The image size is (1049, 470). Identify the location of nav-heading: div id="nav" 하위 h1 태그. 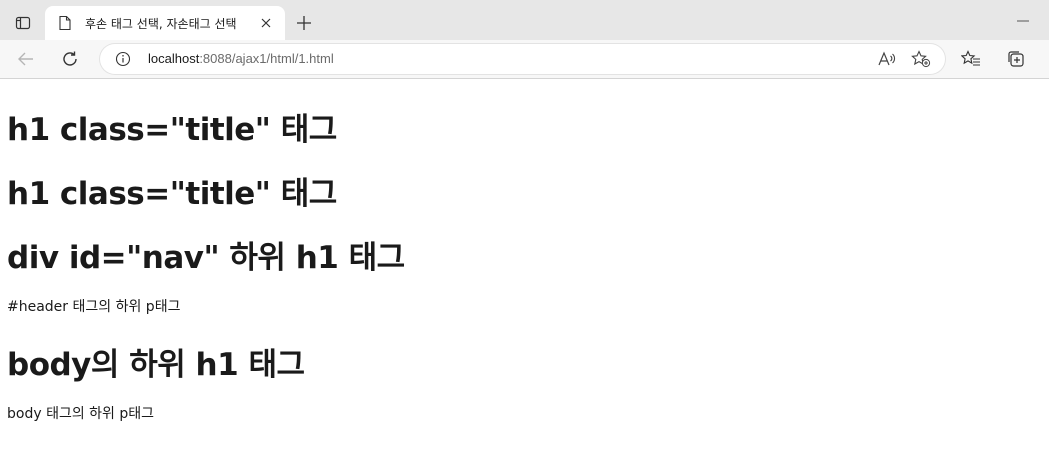
(206, 258).